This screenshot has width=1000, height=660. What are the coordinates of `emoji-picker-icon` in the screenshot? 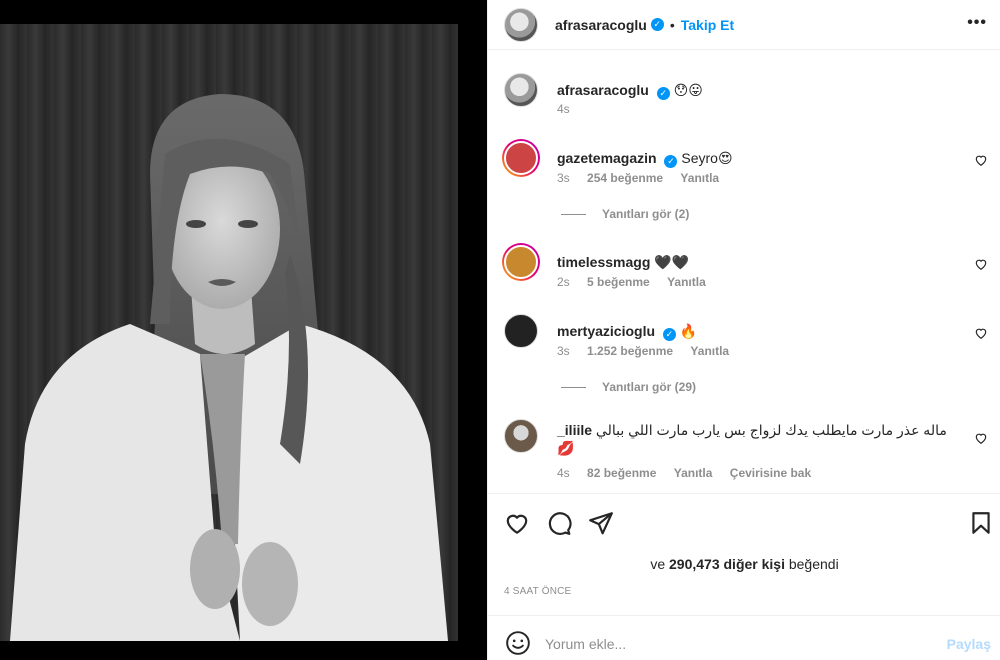 It's located at (518, 643).